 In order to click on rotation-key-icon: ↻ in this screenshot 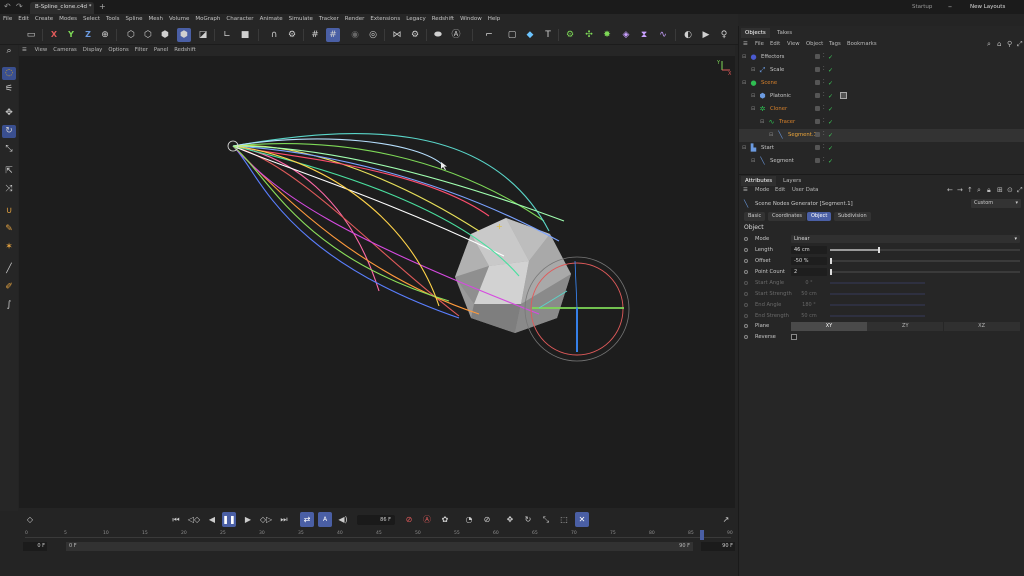, I will do `click(528, 519)`.